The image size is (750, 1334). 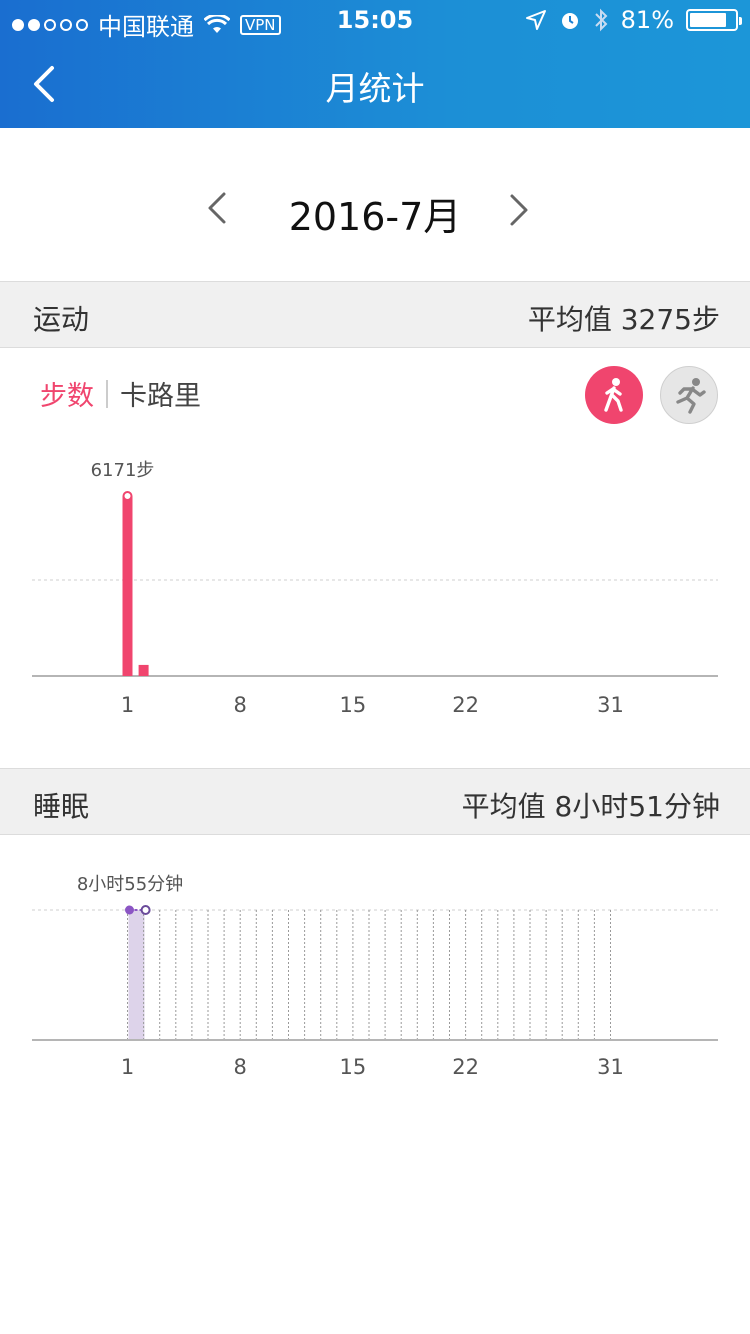 I want to click on peak-marker, so click(x=127, y=496).